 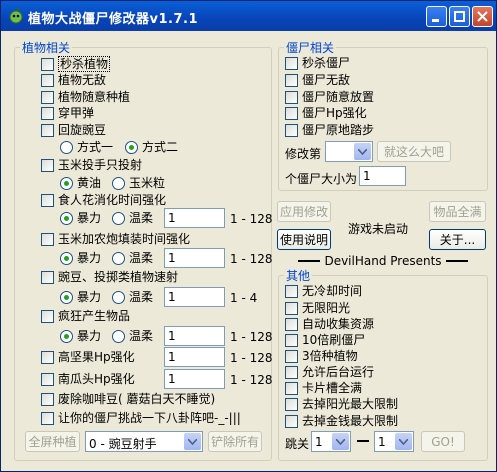 What do you see at coordinates (321, 356) in the screenshot?
I see `triple-plant: 3倍种植物` at bounding box center [321, 356].